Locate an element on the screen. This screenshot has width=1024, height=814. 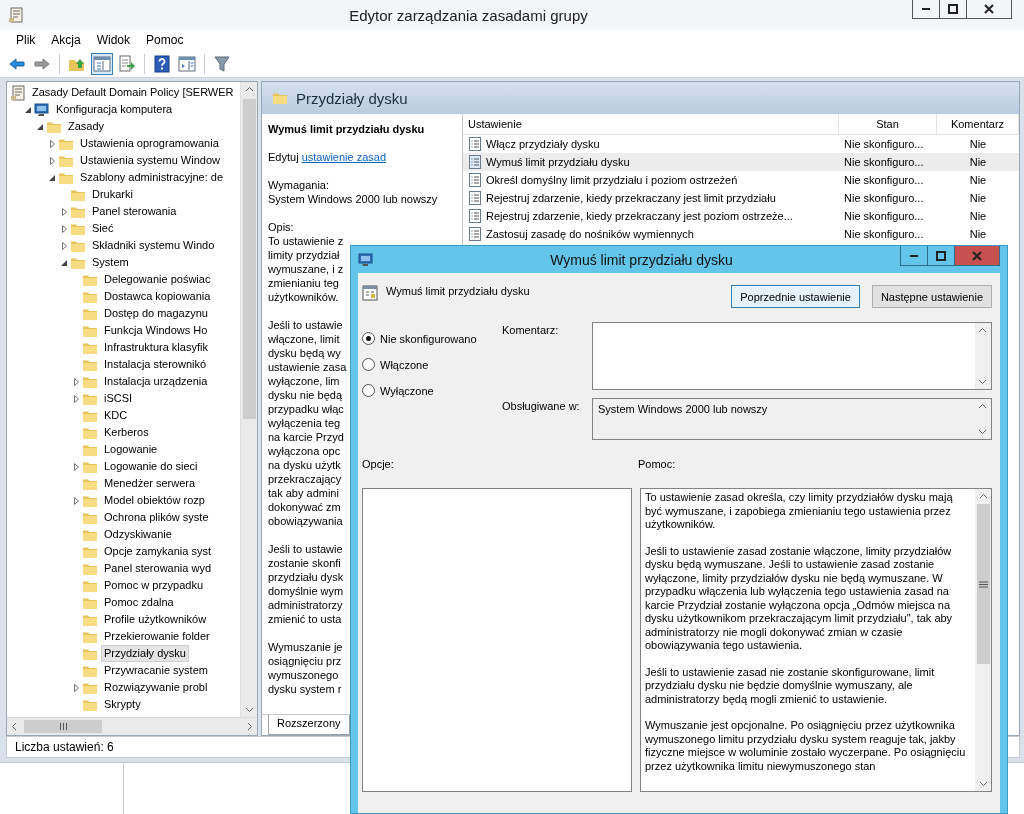
tree-item: Instalacja sterownikó is located at coordinates (155, 364).